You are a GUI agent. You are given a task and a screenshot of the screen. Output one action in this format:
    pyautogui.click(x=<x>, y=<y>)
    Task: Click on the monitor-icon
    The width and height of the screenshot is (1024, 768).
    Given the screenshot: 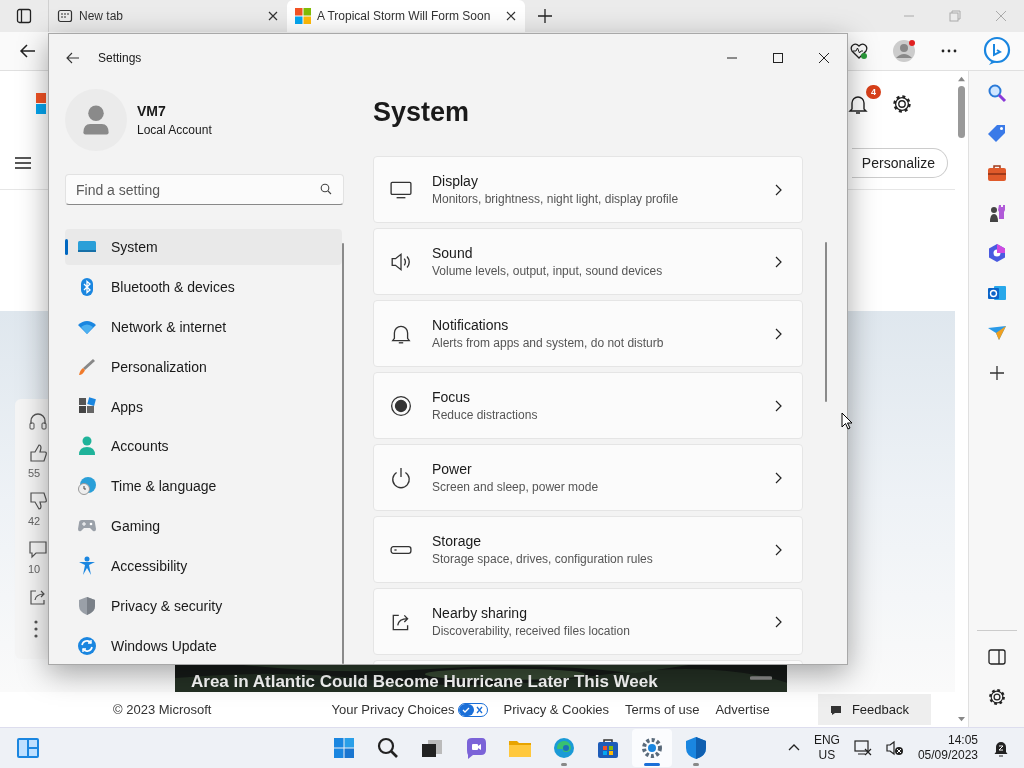 What is the action you would take?
    pyautogui.click(x=862, y=748)
    